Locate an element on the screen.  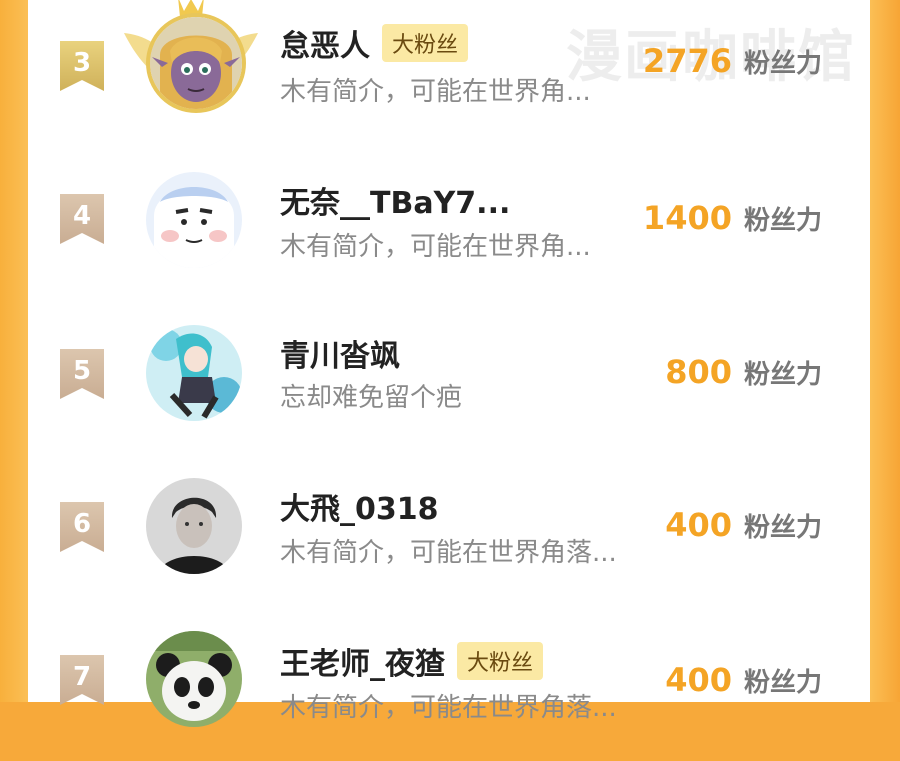
rank-badge: 7 is located at coordinates (82, 680).